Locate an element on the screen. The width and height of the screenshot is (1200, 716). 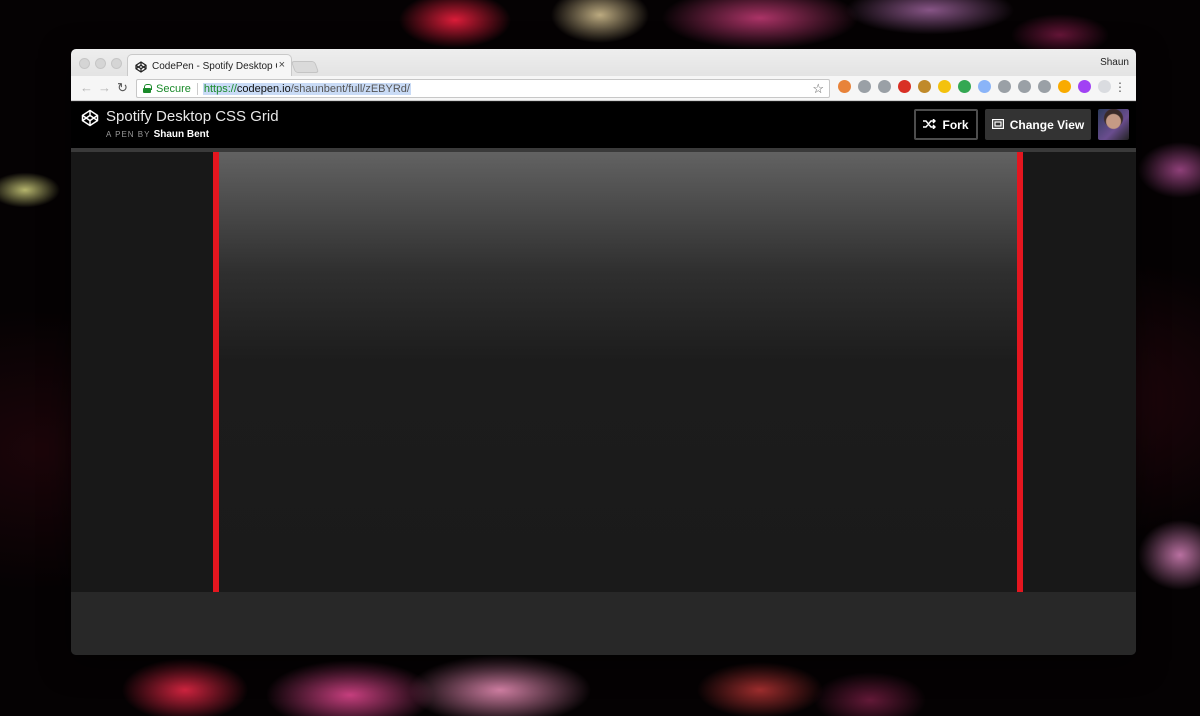
byline-prefix: A PEN BY is located at coordinates (128, 134).